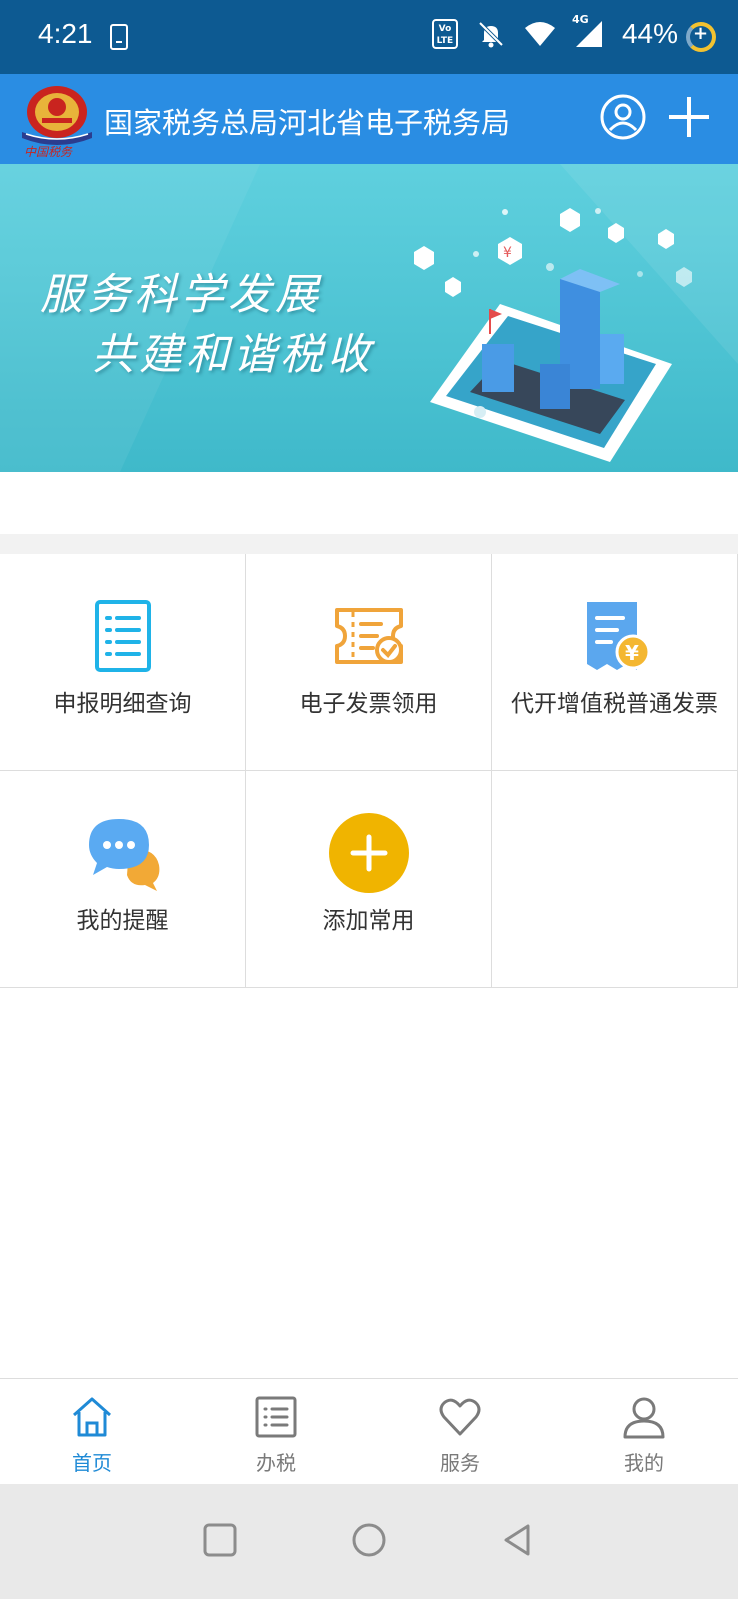  What do you see at coordinates (92, 1417) in the screenshot?
I see `home-icon` at bounding box center [92, 1417].